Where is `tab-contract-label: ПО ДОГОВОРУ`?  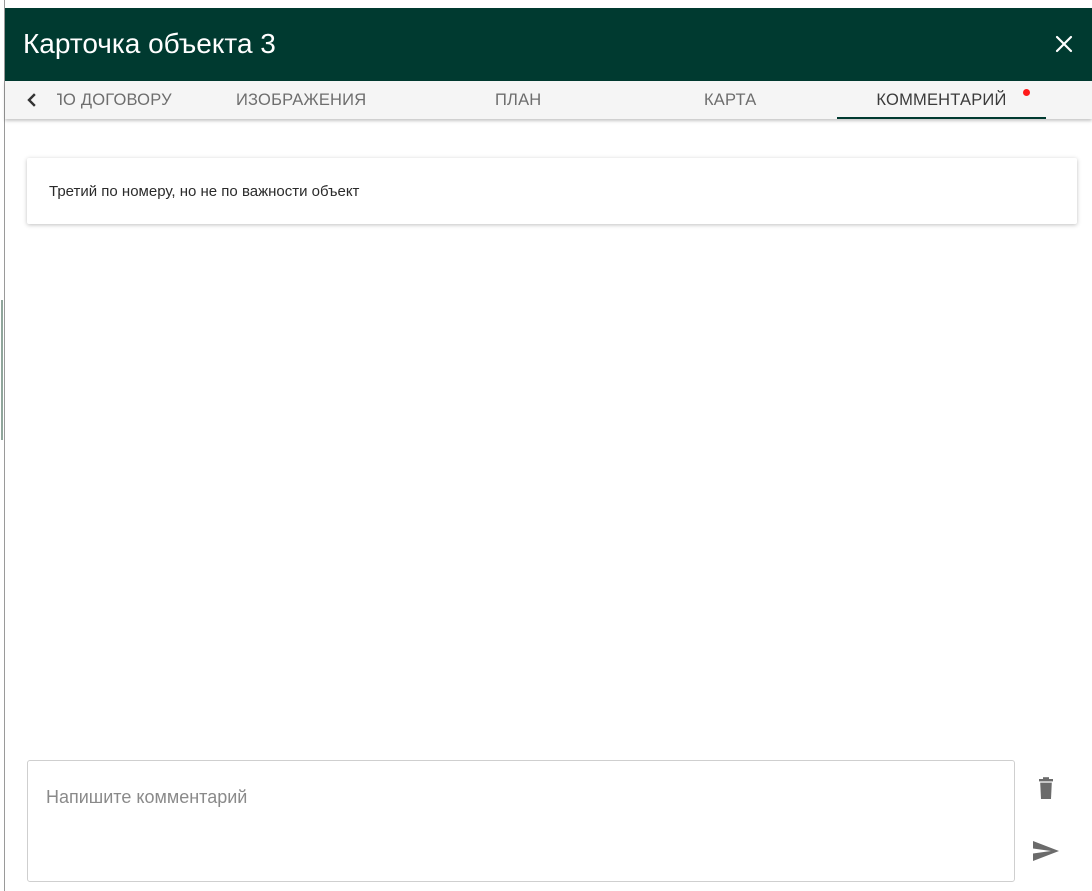
tab-contract-label: ПО ДОГОВОРУ is located at coordinates (114, 100).